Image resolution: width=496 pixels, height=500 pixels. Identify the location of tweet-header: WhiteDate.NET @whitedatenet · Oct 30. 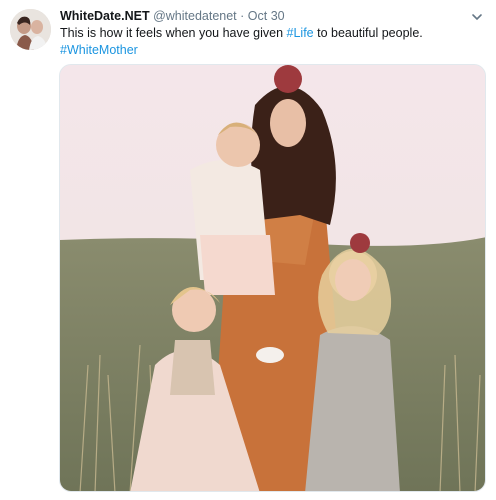
(263, 16).